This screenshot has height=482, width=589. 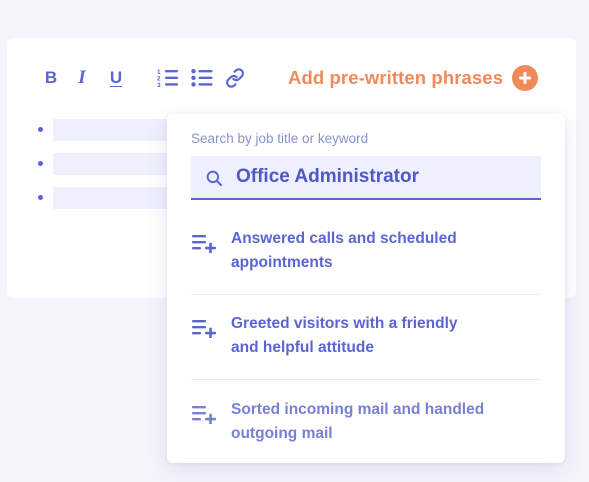 I want to click on suggestion-line: appointments, so click(x=282, y=262).